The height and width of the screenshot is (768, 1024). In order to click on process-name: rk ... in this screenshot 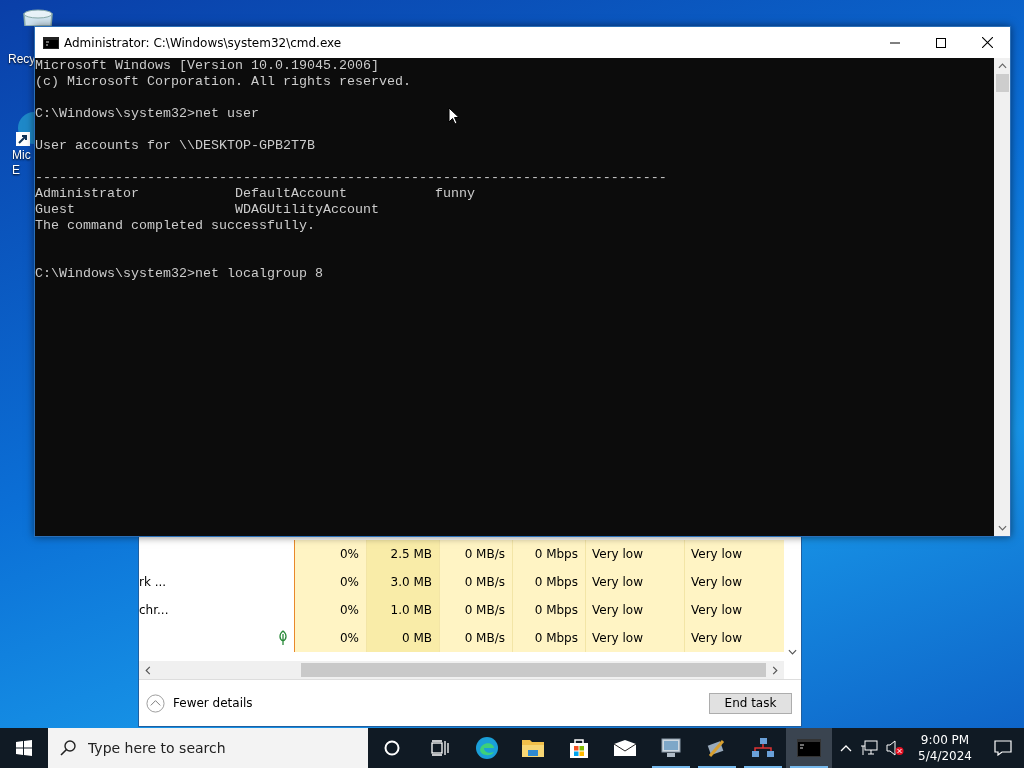, I will do `click(153, 582)`.